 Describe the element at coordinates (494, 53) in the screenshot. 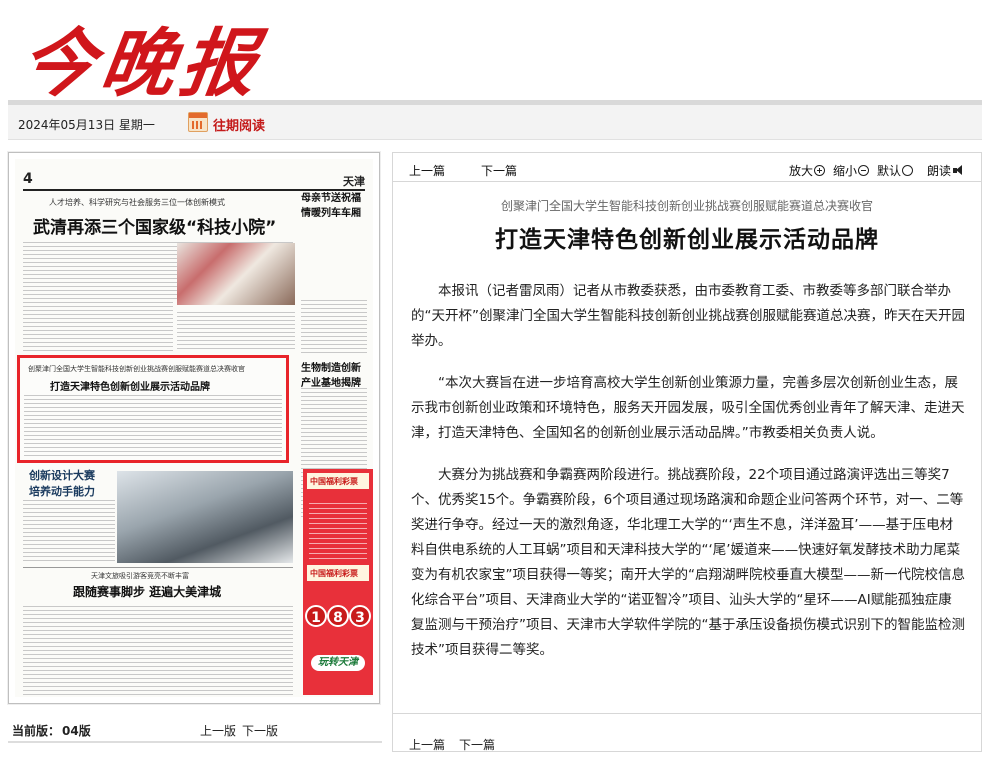

I see `masthead: 今晚报` at that location.